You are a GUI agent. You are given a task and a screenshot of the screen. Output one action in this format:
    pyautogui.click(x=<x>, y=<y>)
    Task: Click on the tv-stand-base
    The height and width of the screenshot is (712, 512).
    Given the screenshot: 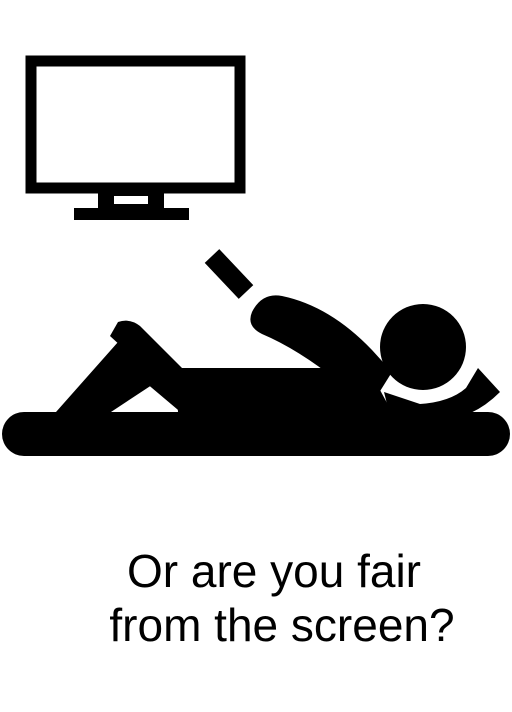 What is the action you would take?
    pyautogui.click(x=131, y=214)
    